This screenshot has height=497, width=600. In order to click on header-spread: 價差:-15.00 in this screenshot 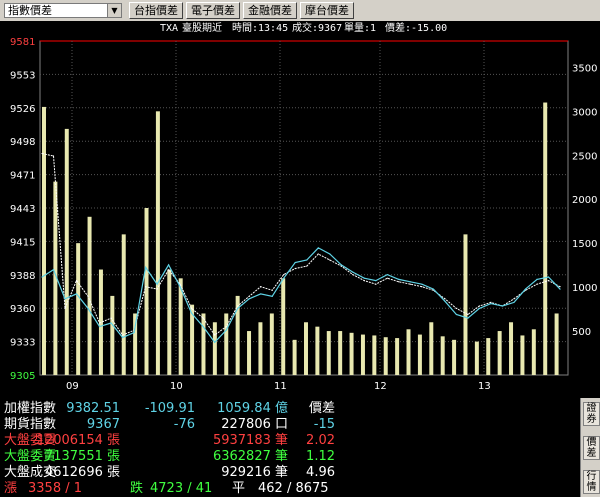, I will do `click(416, 28)`.